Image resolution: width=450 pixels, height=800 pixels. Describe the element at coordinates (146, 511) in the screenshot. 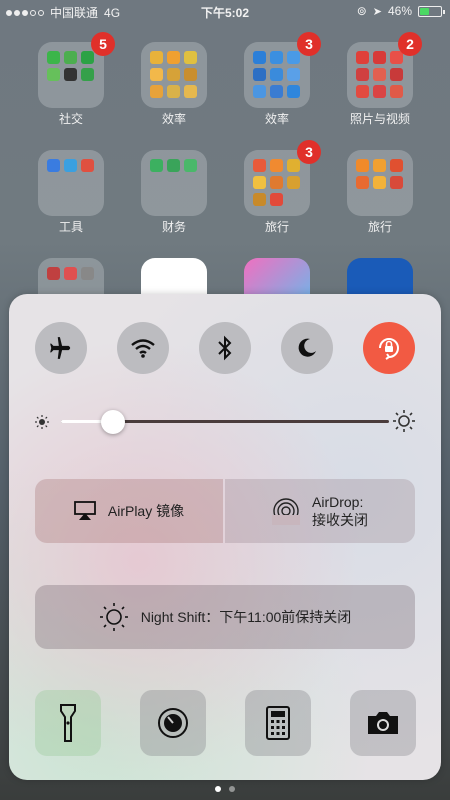

I see `airplay-label: AirPlay 镜像` at that location.